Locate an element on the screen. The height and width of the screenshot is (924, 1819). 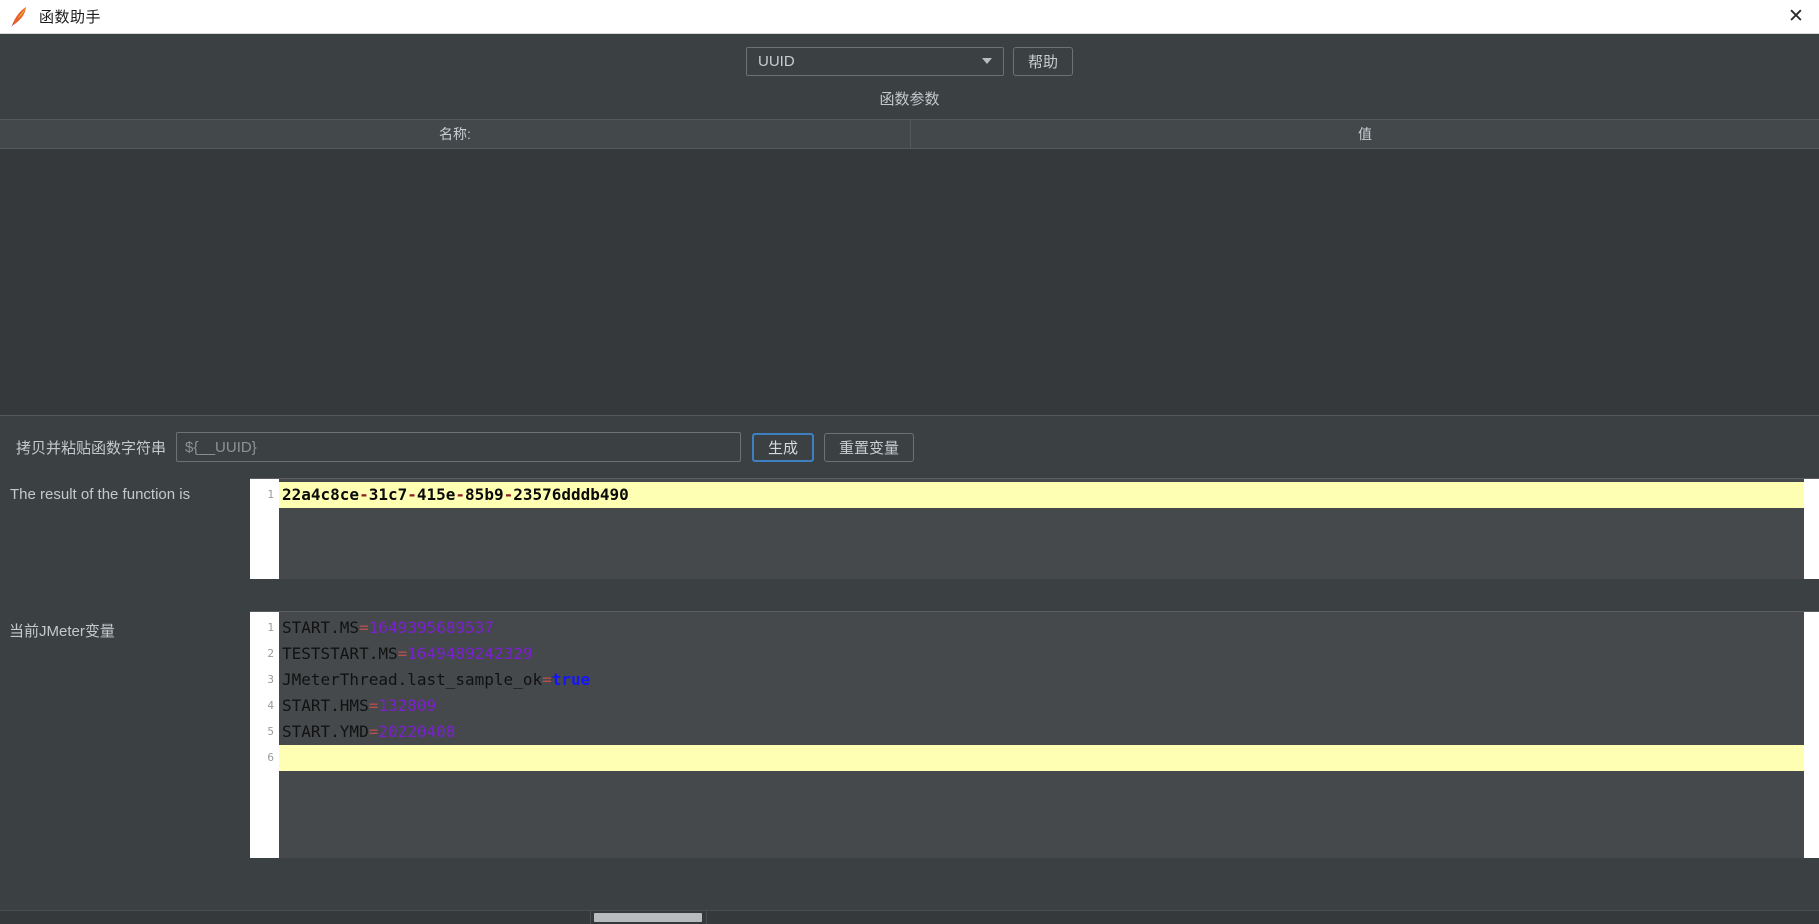
variable-key: JMeterThread.last_sample_ok is located at coordinates (412, 679).